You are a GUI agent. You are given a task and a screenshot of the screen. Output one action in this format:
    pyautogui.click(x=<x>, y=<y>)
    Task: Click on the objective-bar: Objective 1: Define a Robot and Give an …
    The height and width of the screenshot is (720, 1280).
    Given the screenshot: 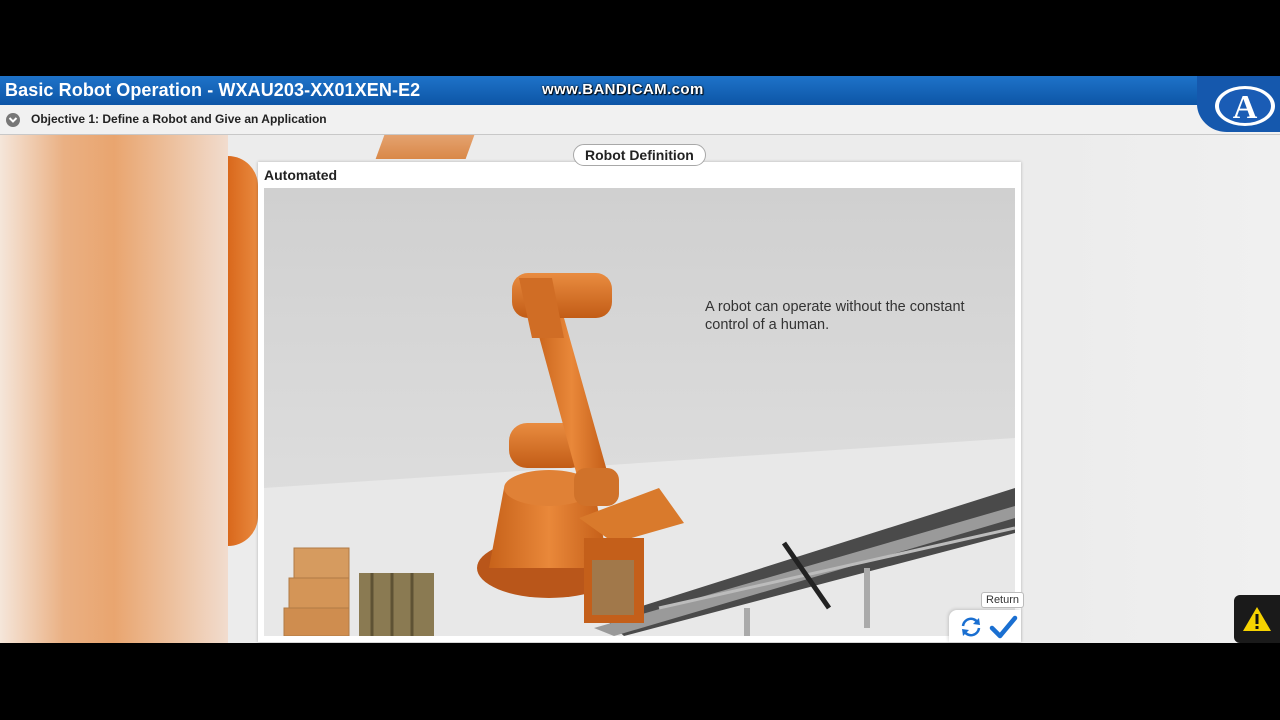 What is the action you would take?
    pyautogui.click(x=640, y=120)
    